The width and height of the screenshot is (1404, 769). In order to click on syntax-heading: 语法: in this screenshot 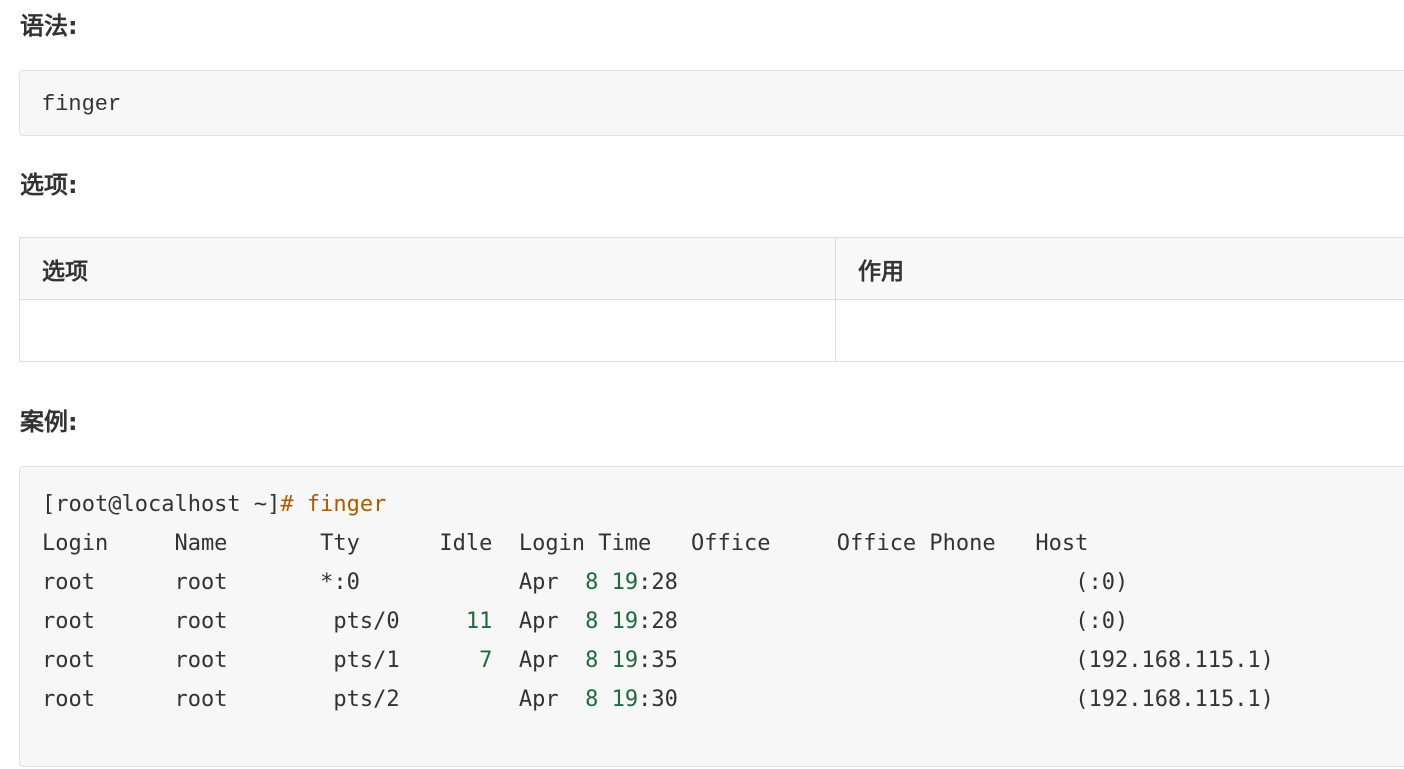, I will do `click(49, 26)`.